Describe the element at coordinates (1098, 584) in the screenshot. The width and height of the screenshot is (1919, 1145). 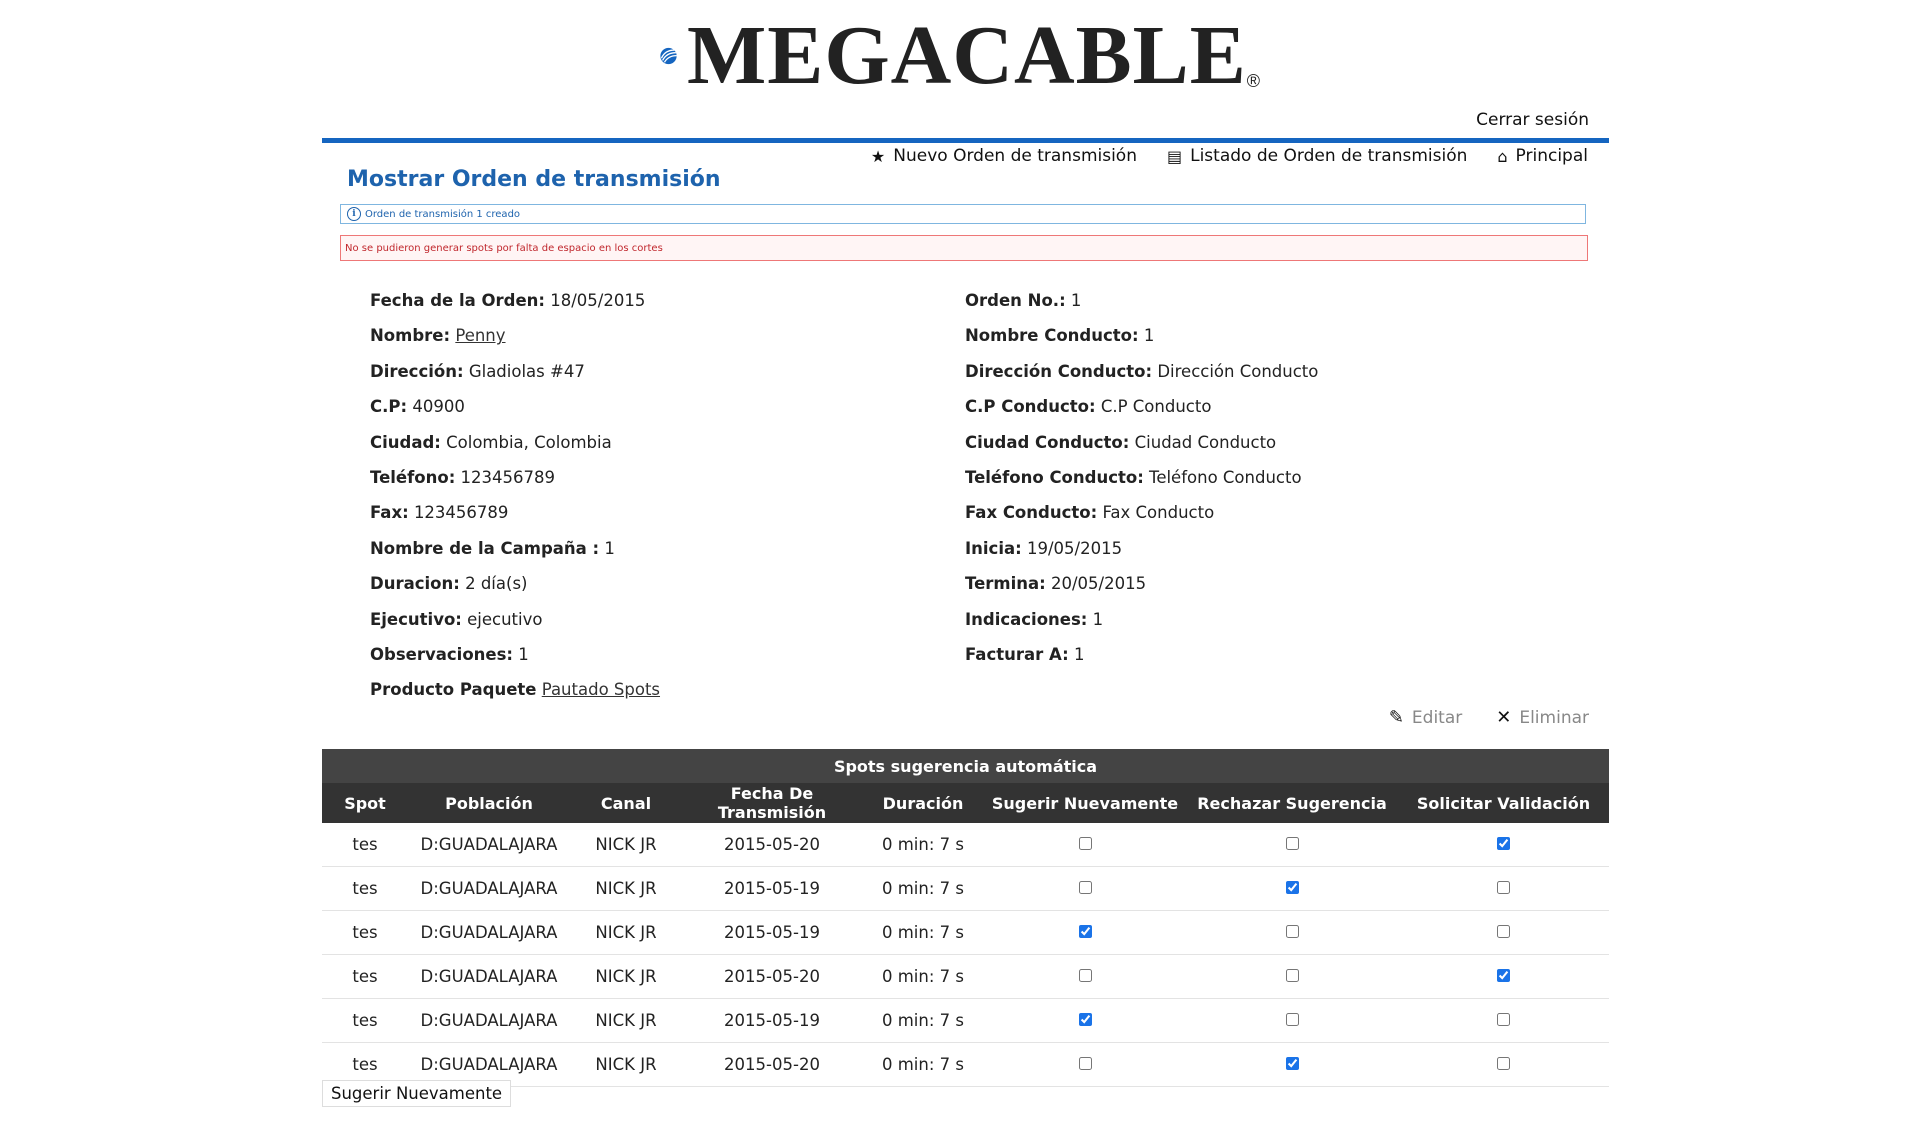
I see `detail-value: 20/05/2015` at that location.